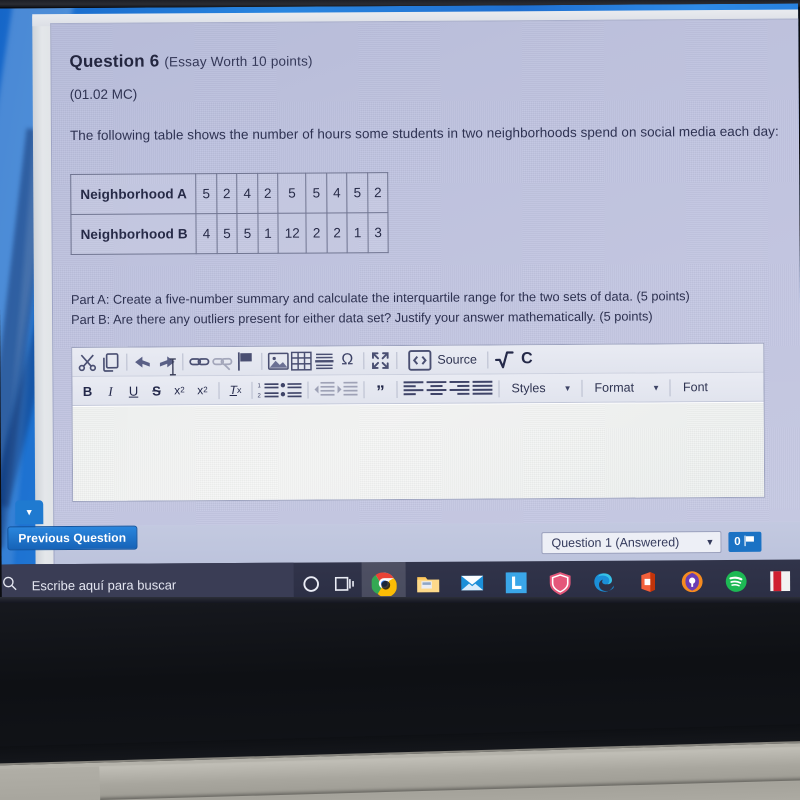 This screenshot has height=800, width=800. What do you see at coordinates (384, 584) in the screenshot?
I see `chrome-icon` at bounding box center [384, 584].